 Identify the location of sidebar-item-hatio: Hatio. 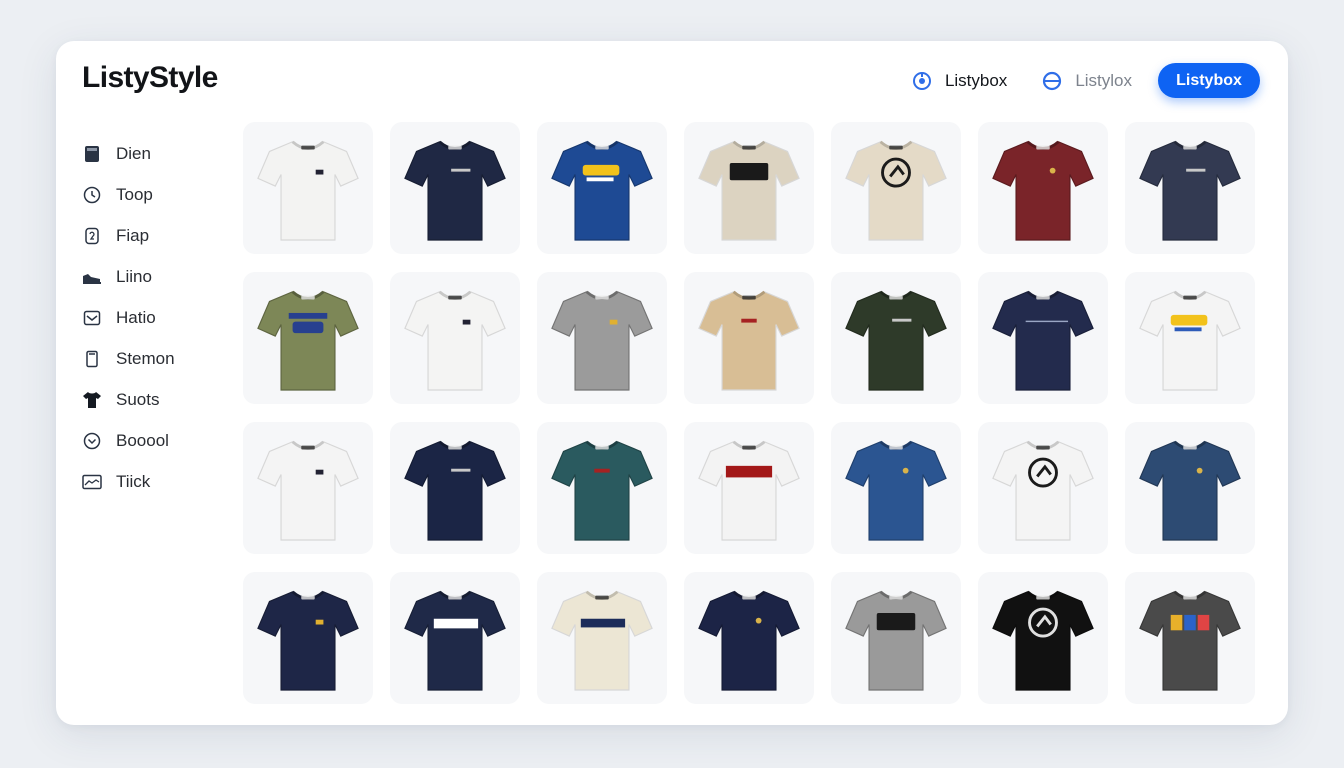
(152, 317).